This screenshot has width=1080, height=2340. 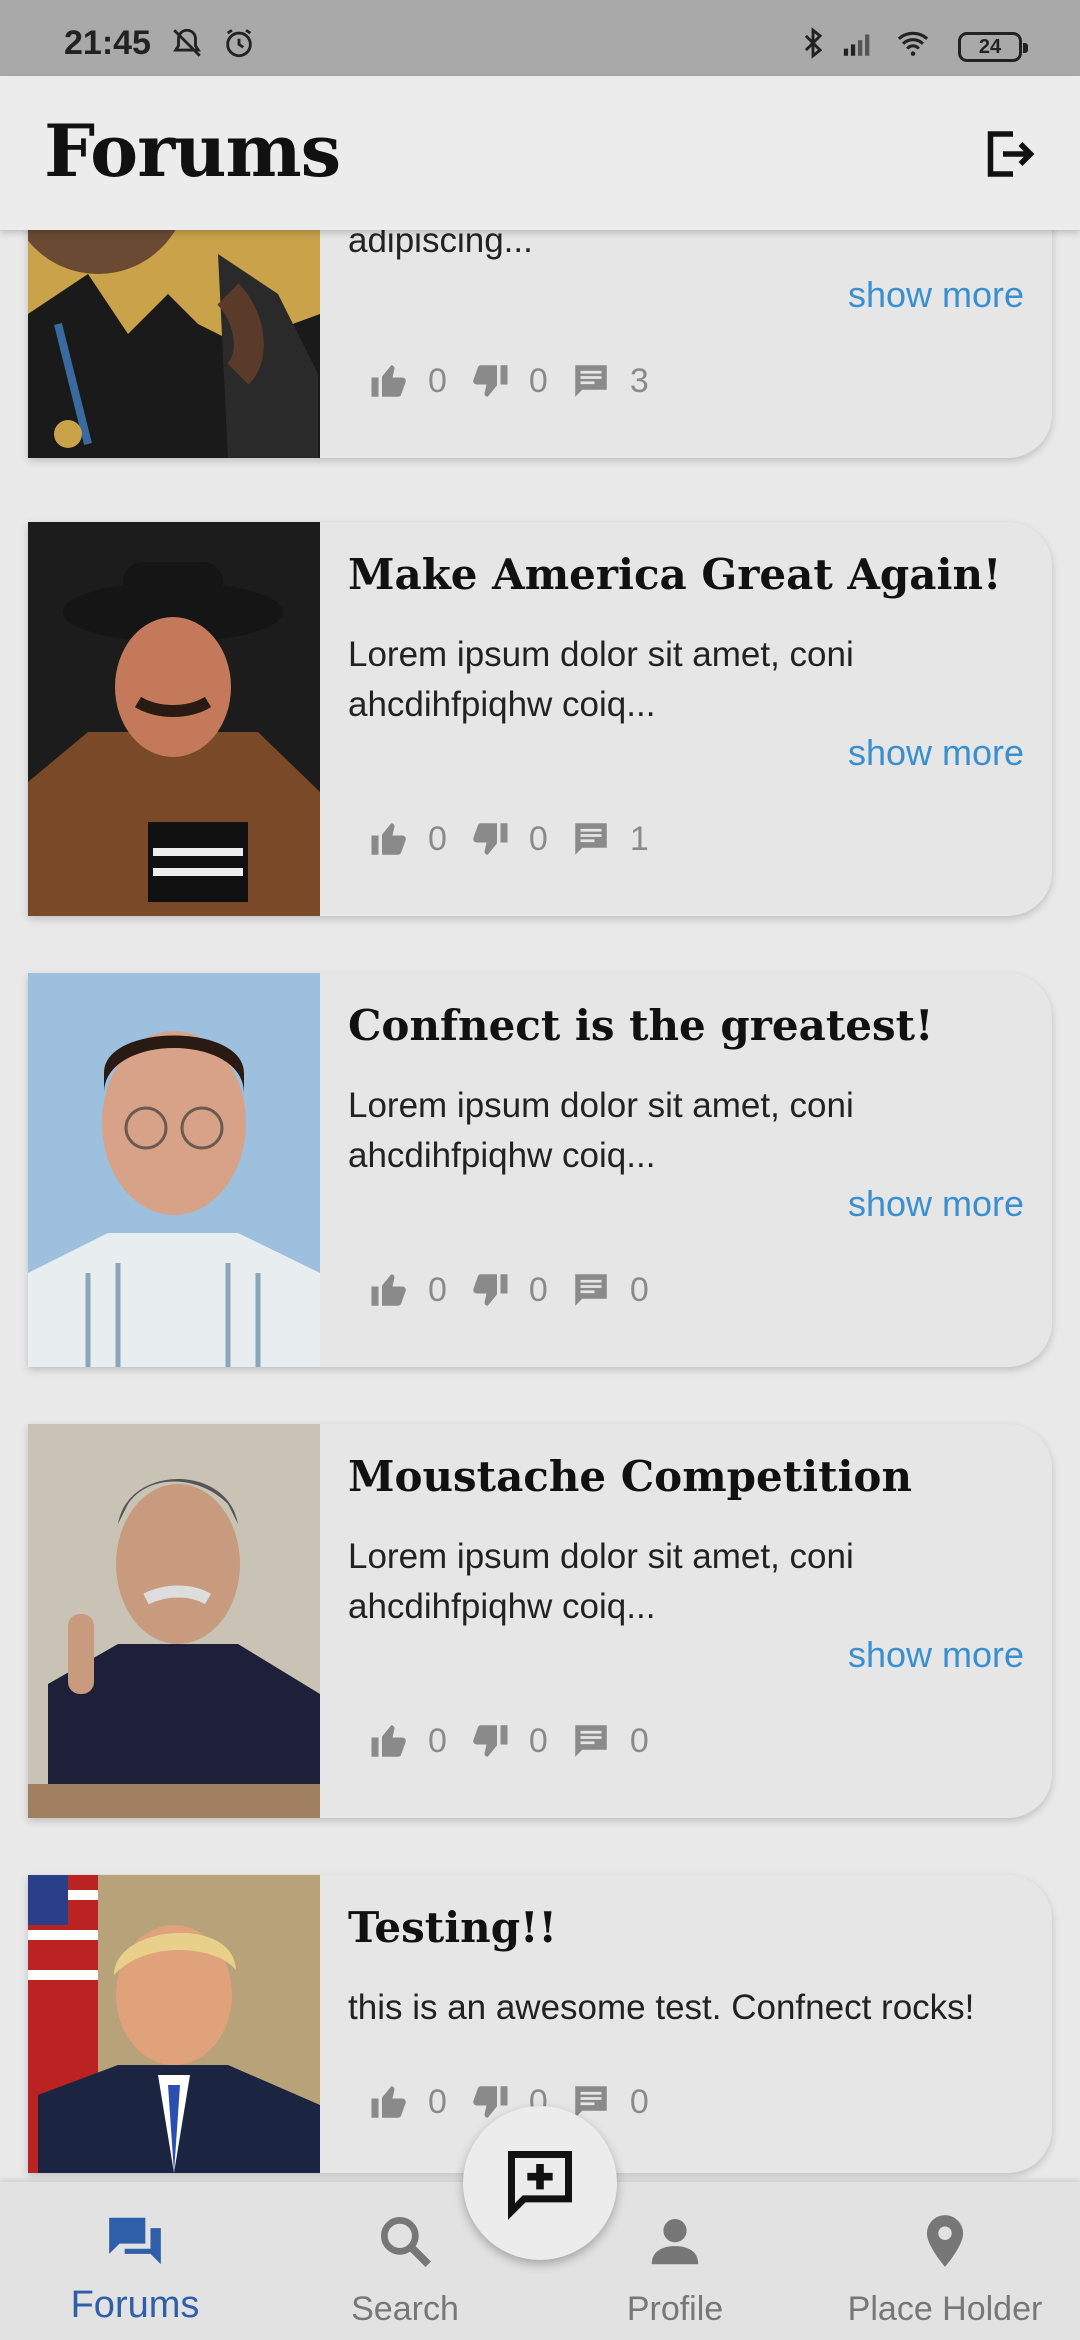 What do you see at coordinates (405, 2241) in the screenshot?
I see `search-icon` at bounding box center [405, 2241].